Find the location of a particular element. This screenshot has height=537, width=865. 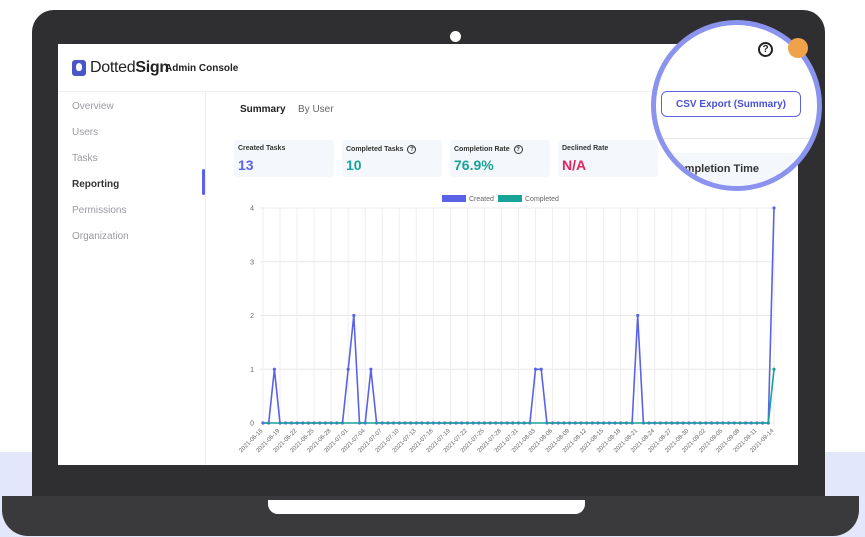

y-tick-label: 0 is located at coordinates (252, 424).